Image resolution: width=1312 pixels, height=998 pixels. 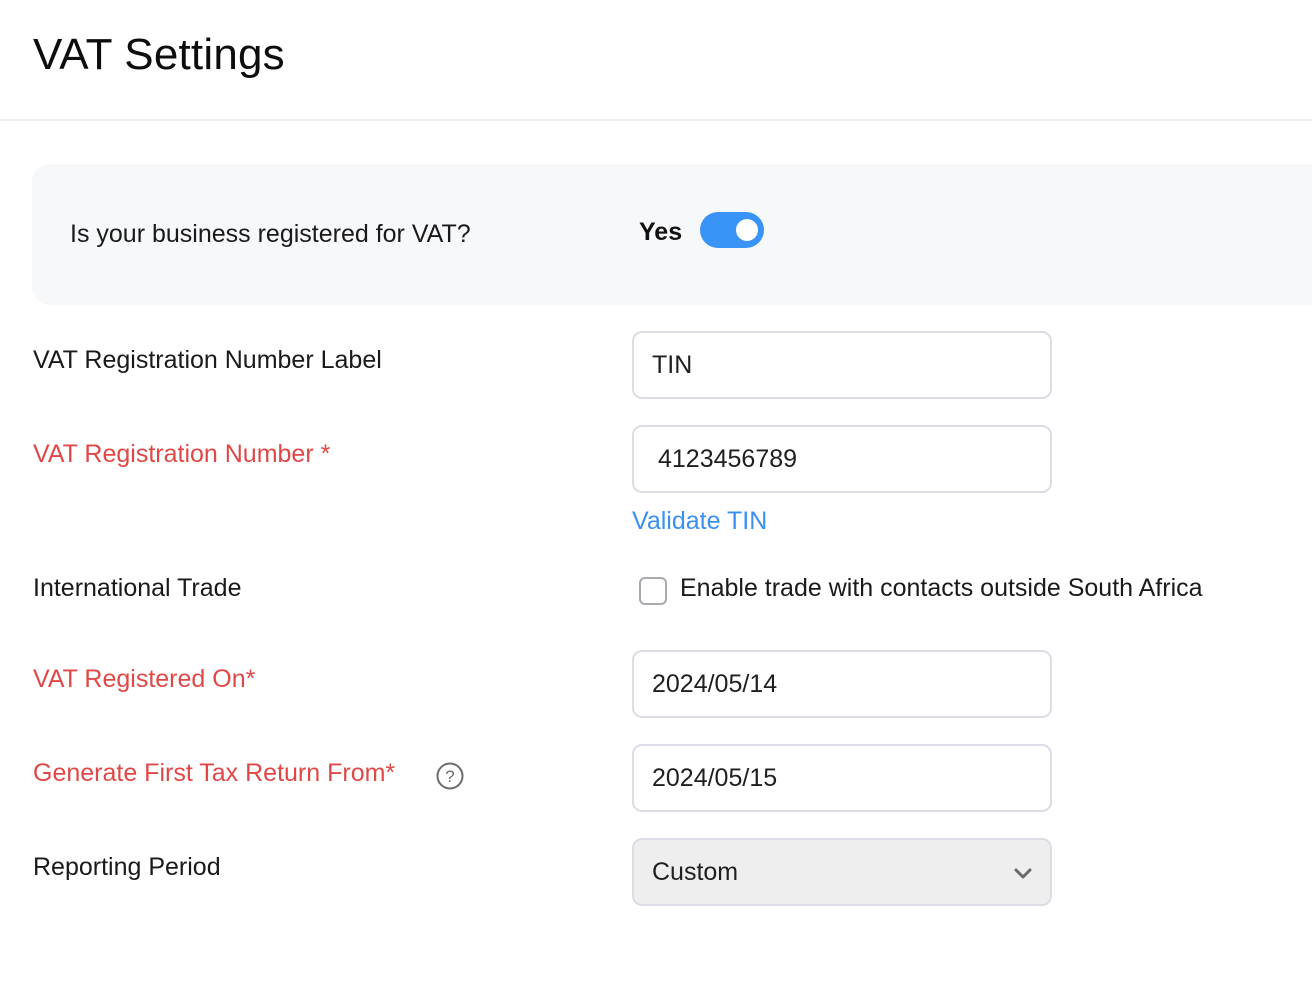 I want to click on reporting-period-select: Custom, so click(x=842, y=872).